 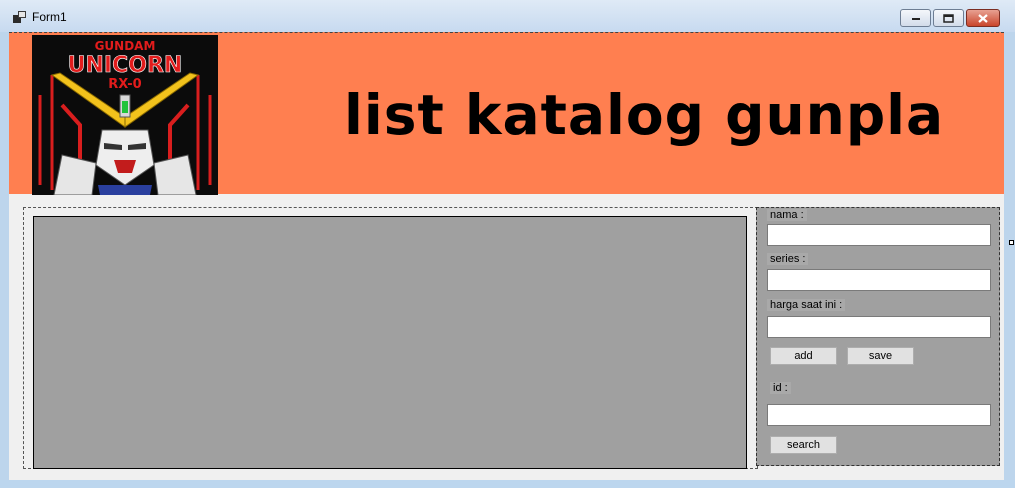 What do you see at coordinates (880, 356) in the screenshot?
I see `save-button: save` at bounding box center [880, 356].